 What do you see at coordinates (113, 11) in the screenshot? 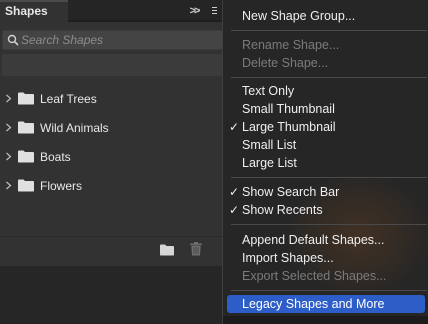
I see `panel-tab-bar: Shapes >>` at bounding box center [113, 11].